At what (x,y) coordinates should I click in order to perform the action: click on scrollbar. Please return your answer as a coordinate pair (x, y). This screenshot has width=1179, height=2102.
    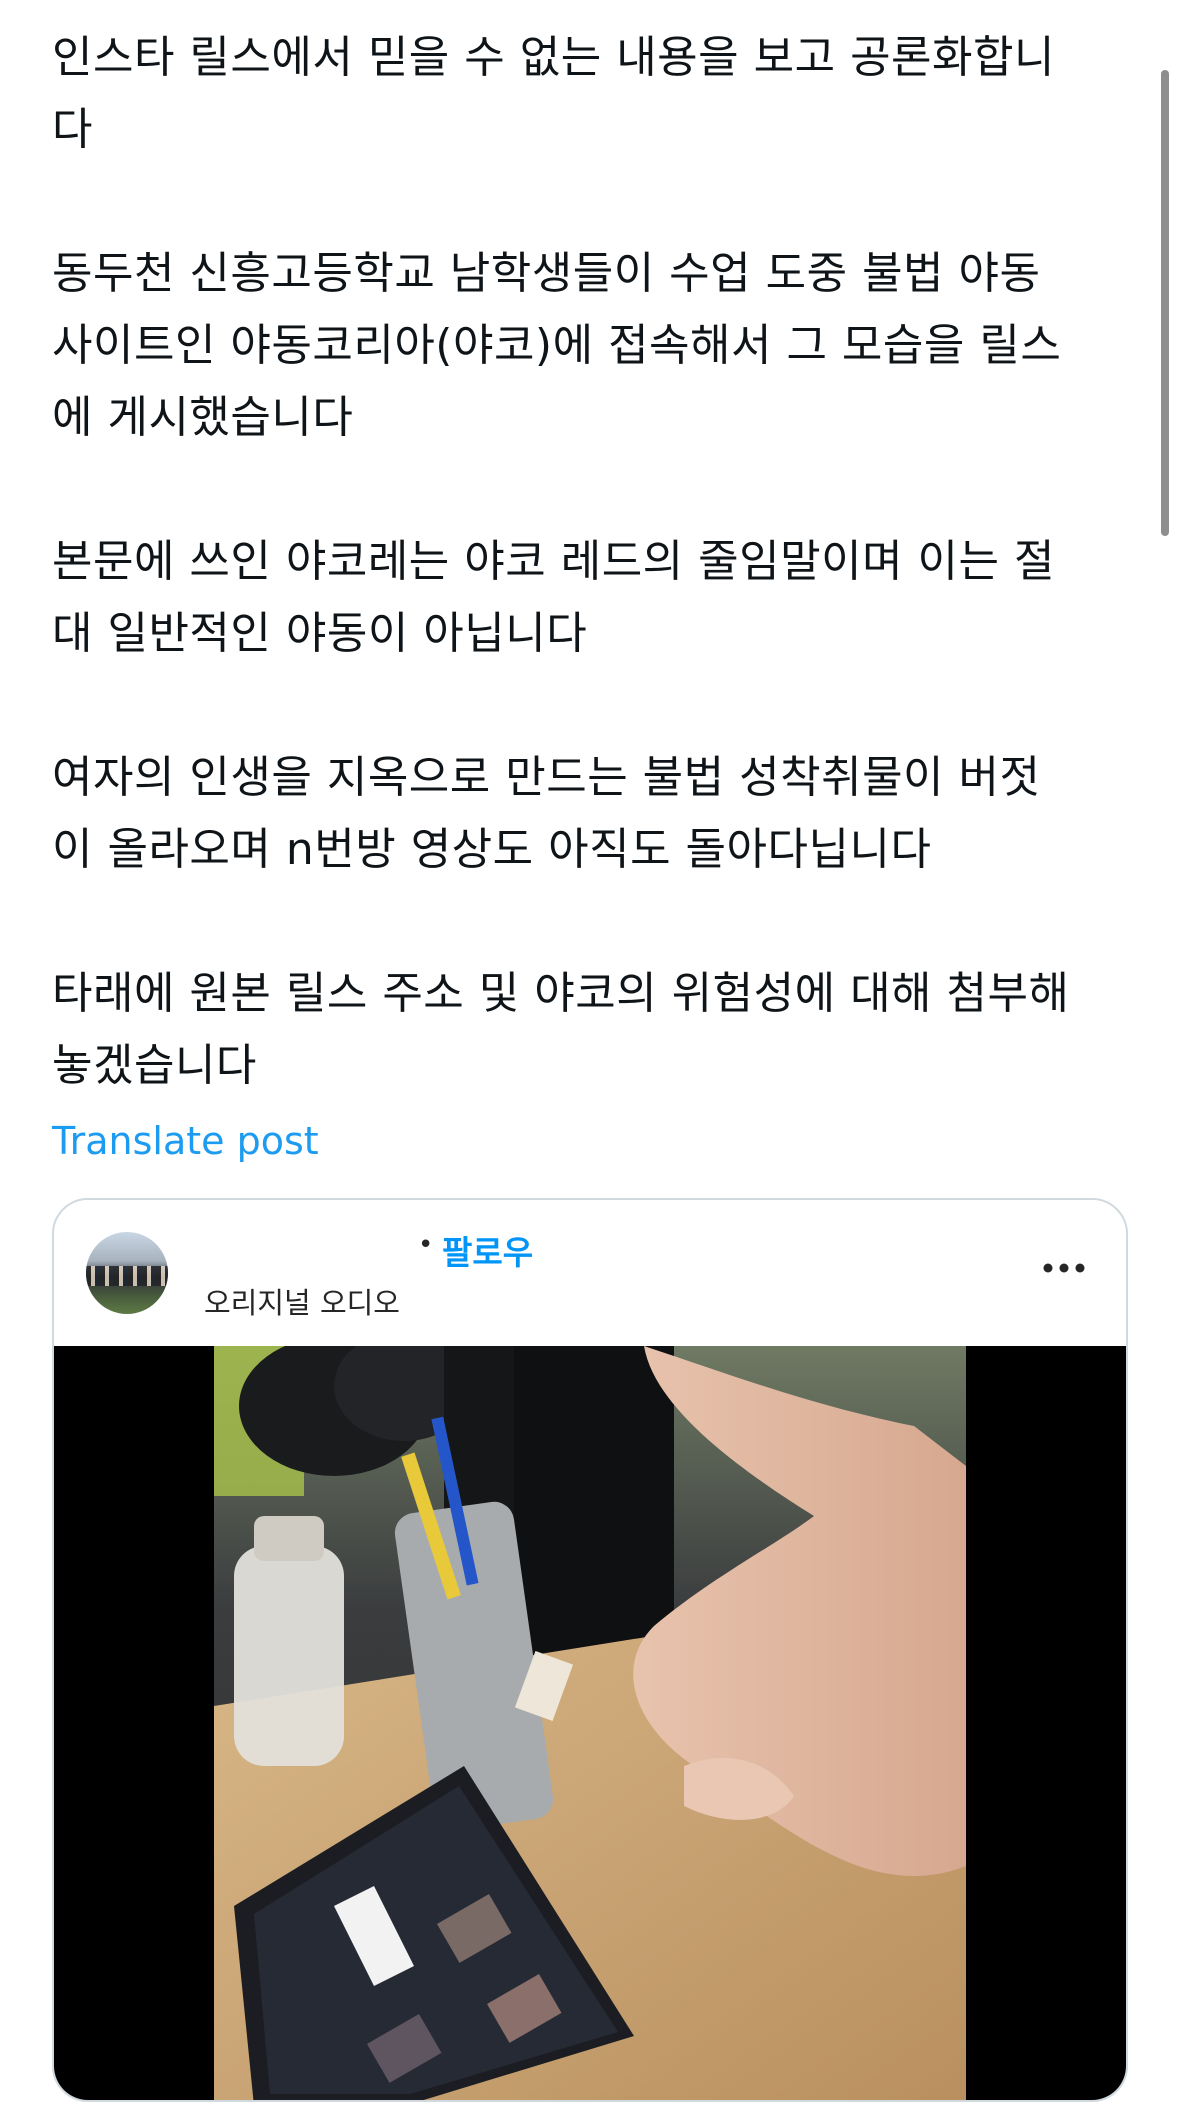
    Looking at the image, I should click on (1165, 303).